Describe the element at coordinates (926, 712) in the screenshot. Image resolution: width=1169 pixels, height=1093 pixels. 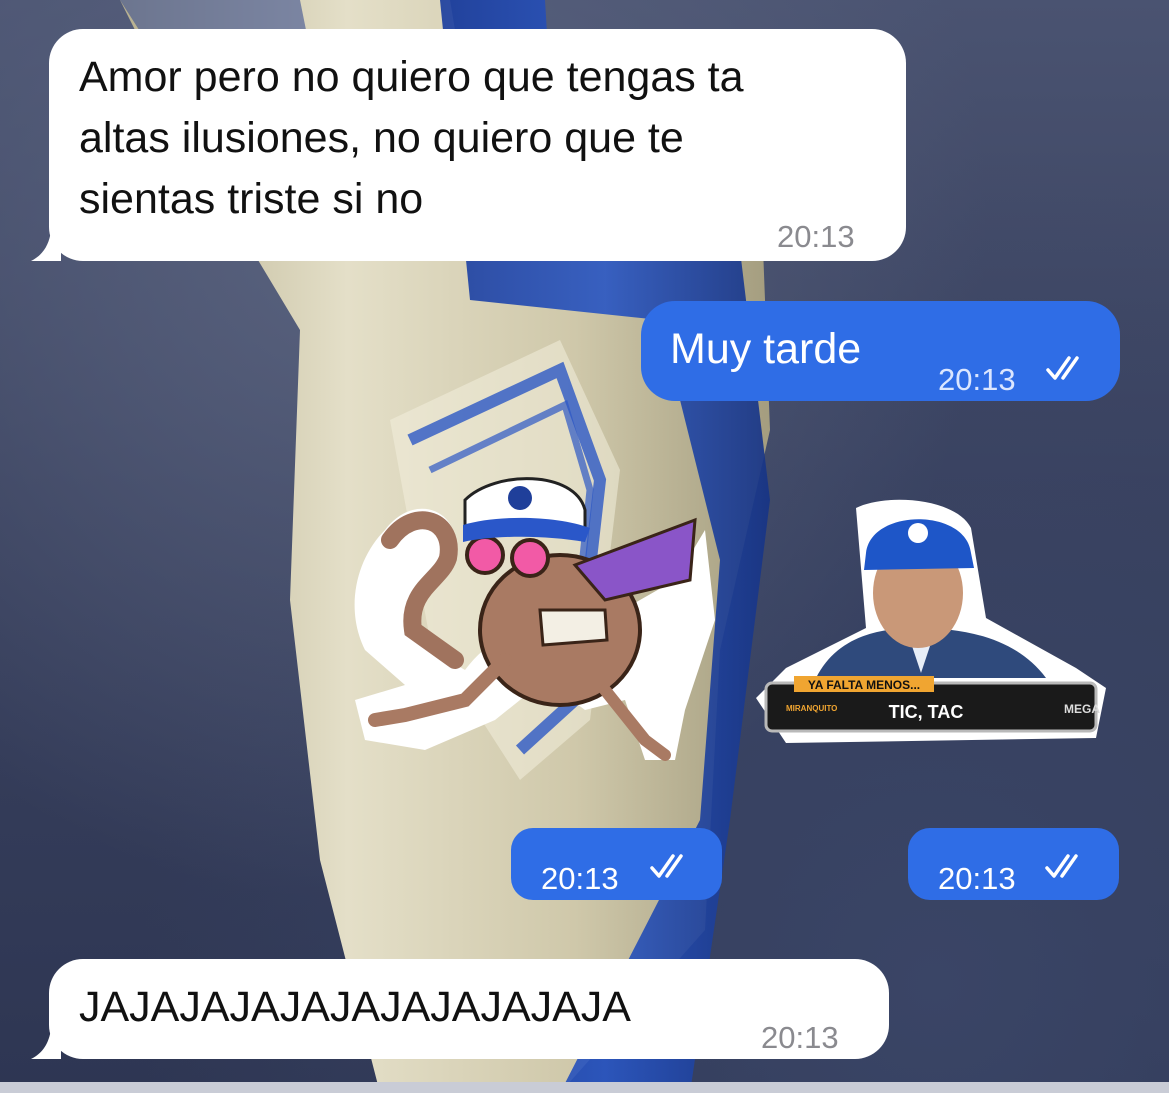
I see `sticker-caption-main: TIC, TAC` at that location.